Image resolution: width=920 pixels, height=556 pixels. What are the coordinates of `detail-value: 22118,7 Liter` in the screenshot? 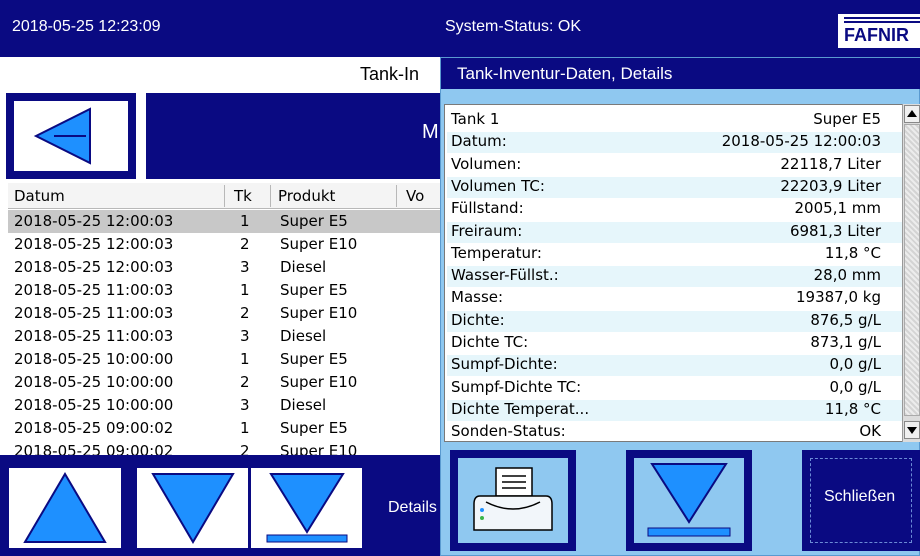 It's located at (830, 163).